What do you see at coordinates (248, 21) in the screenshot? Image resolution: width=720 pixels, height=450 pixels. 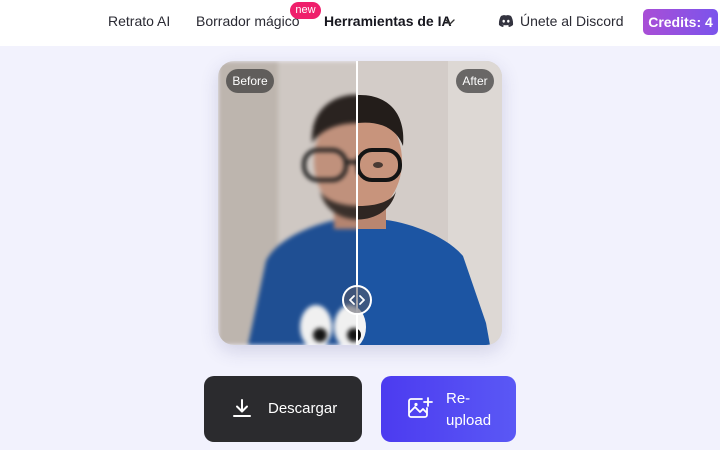 I see `nav-borrador-magico: Borrador mágico` at bounding box center [248, 21].